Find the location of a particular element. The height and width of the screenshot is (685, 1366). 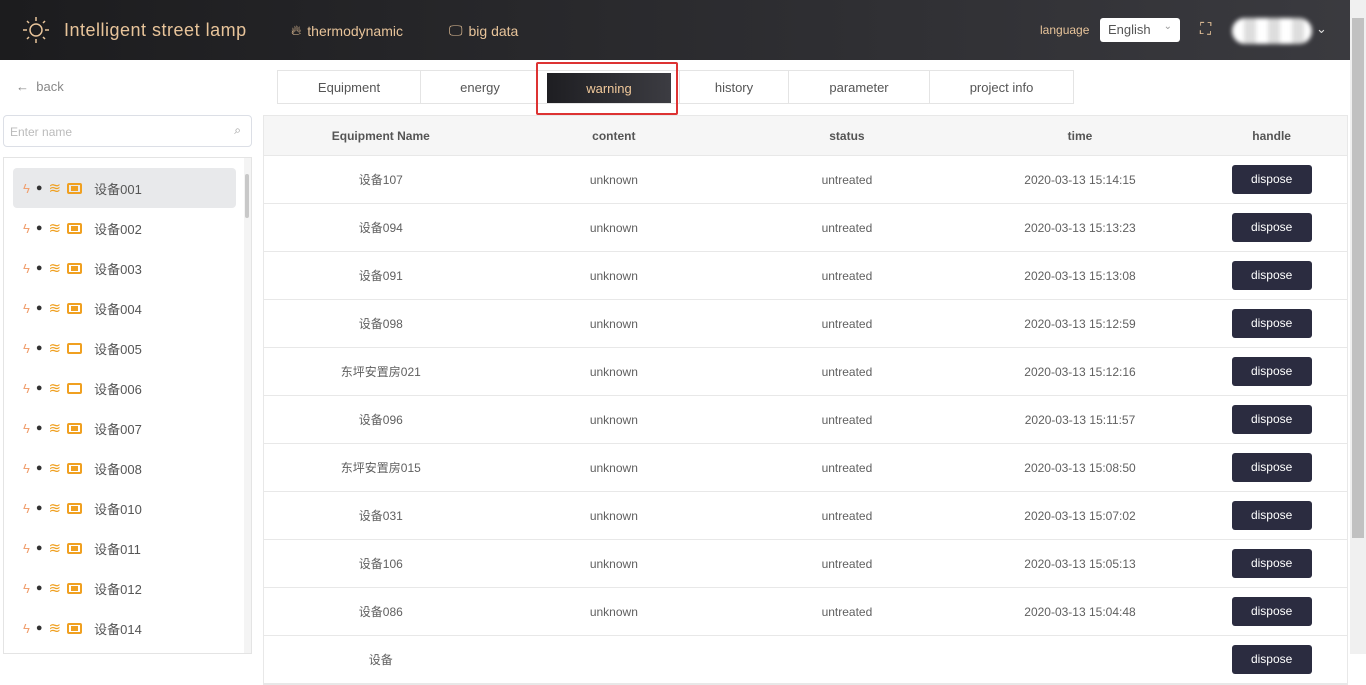

device-list-item: ϟ ● ≋ 设备006 is located at coordinates (124, 388).